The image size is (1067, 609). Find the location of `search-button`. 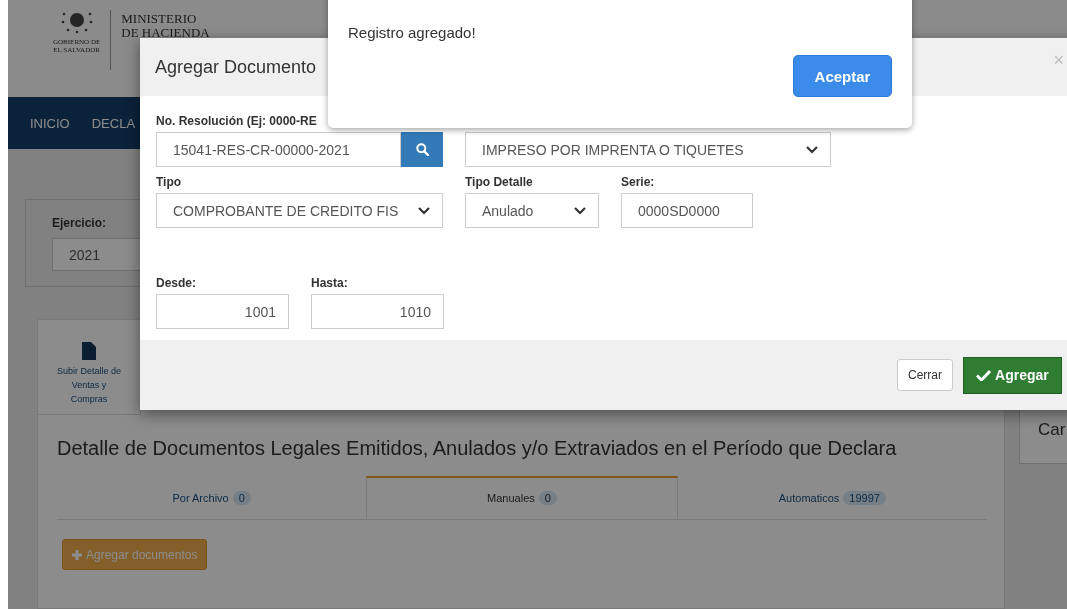

search-button is located at coordinates (422, 149).